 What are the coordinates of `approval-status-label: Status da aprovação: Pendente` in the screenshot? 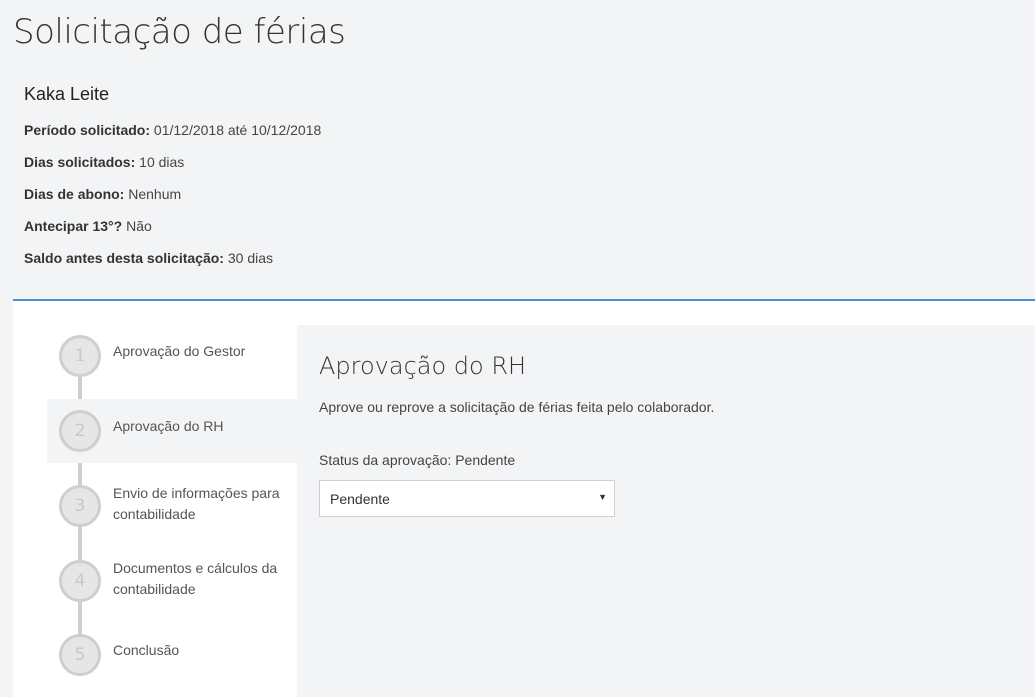 It's located at (417, 460).